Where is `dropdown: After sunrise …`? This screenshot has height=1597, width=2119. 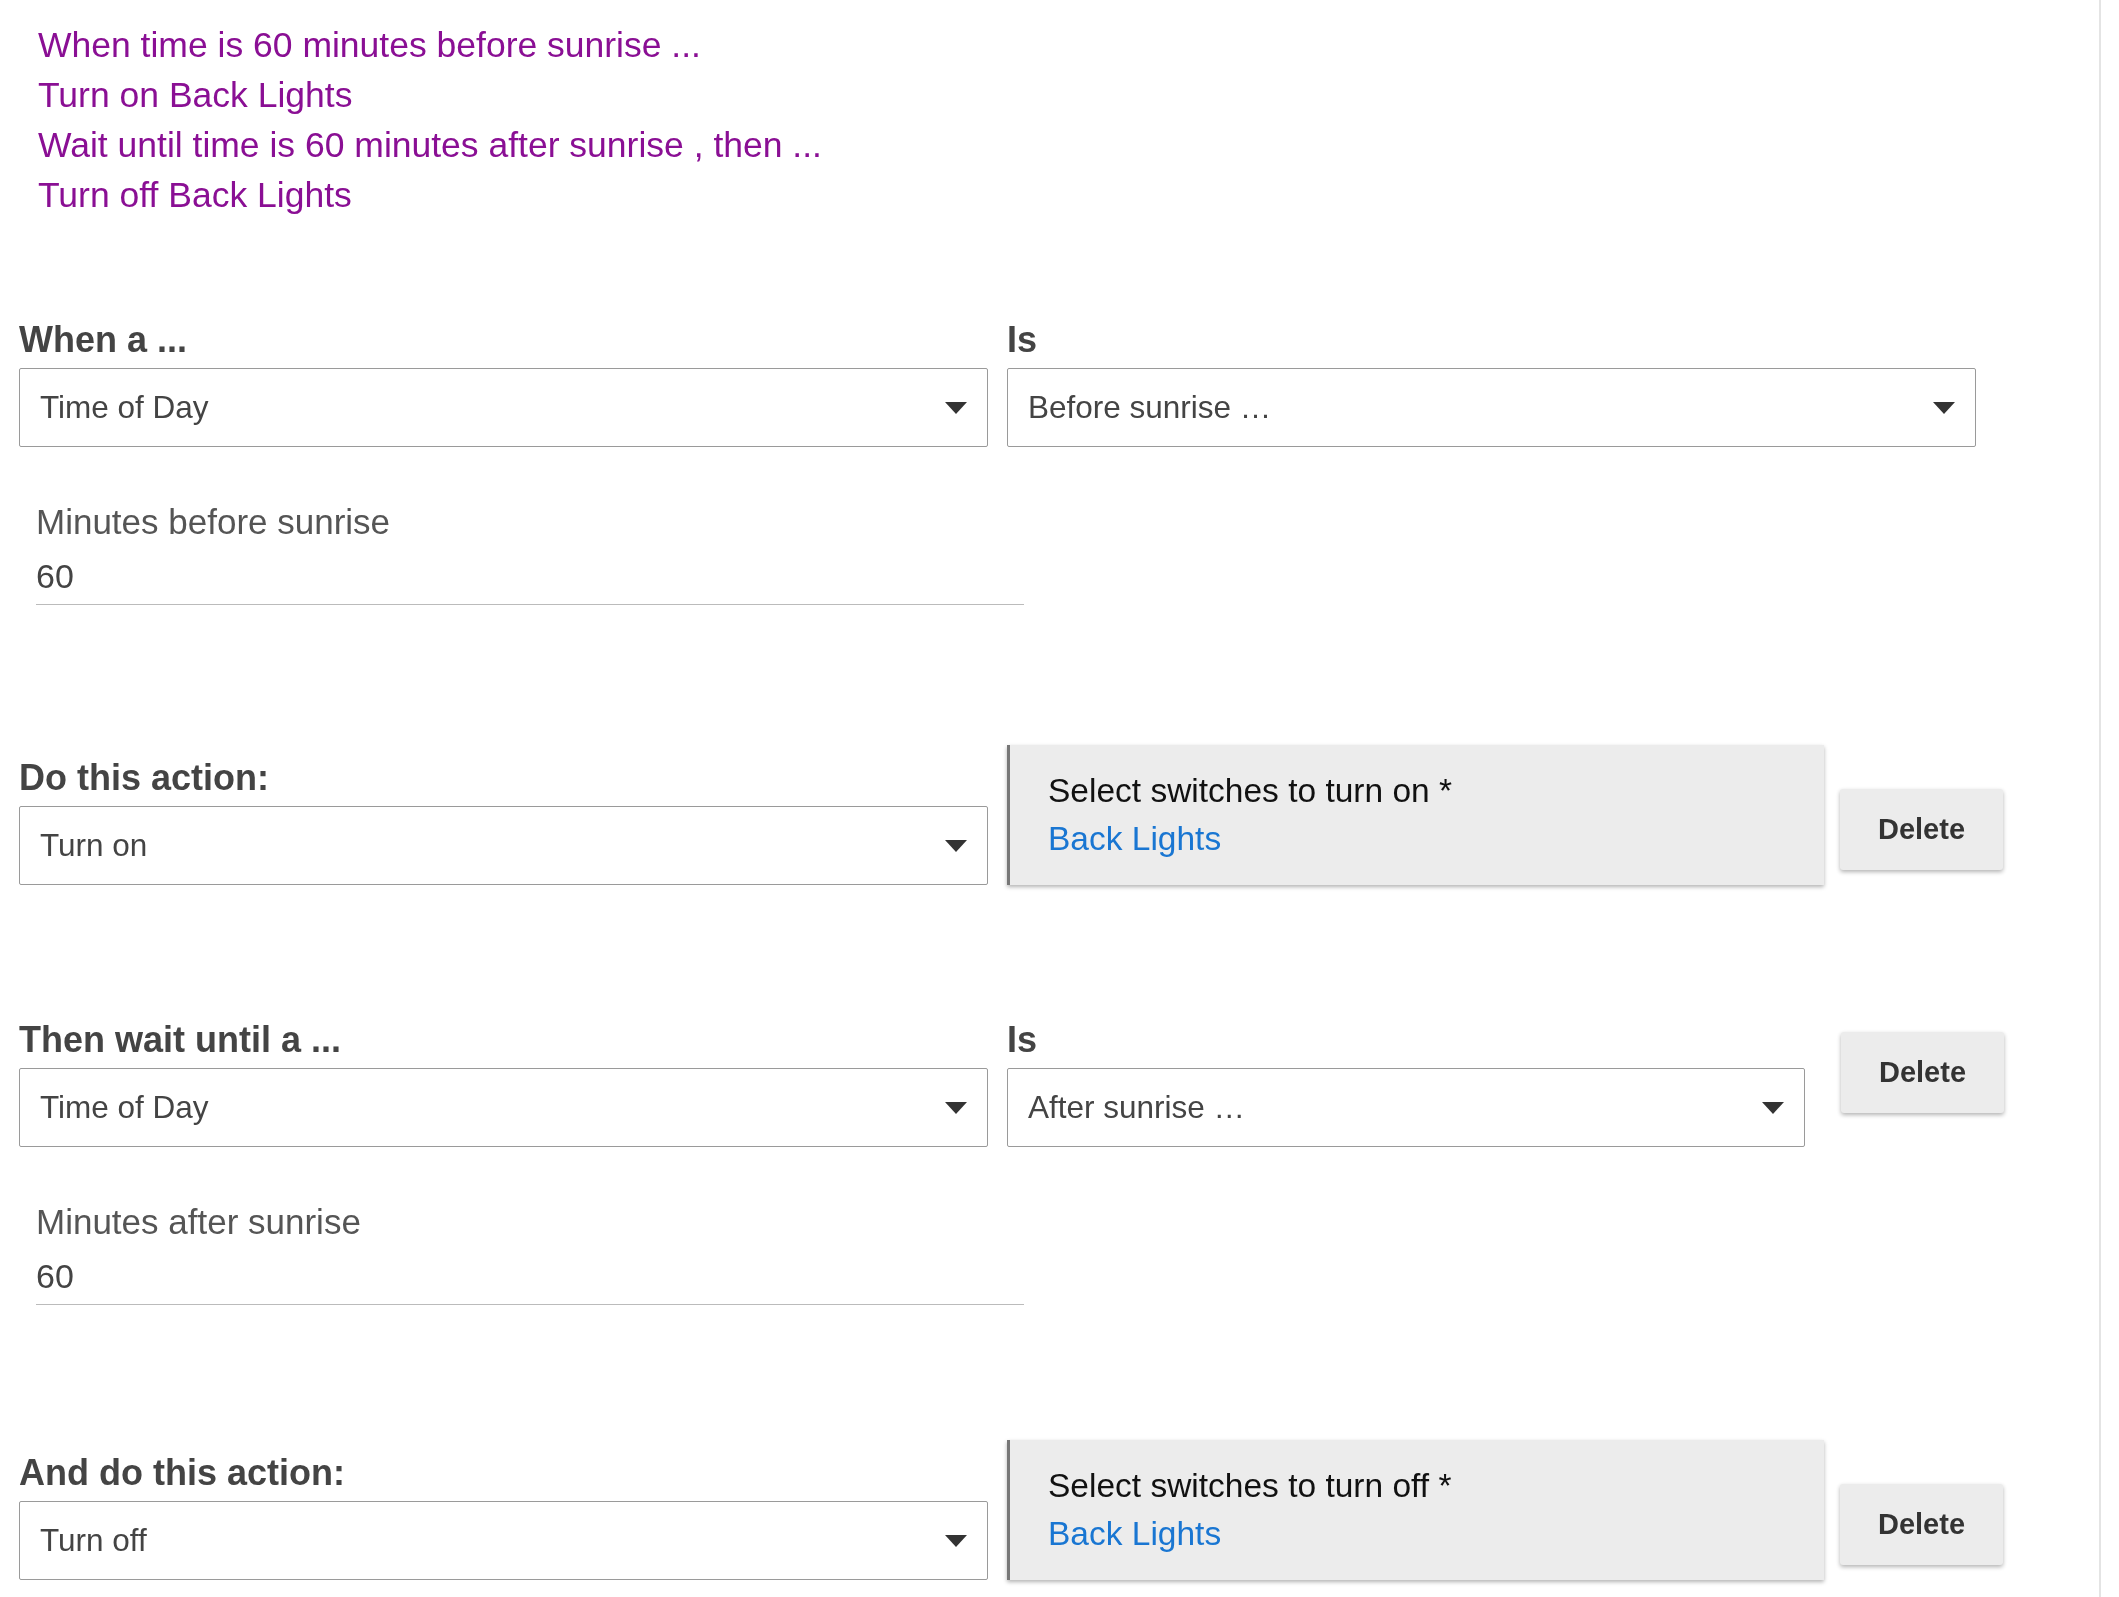
dropdown: After sunrise … is located at coordinates (1406, 1107).